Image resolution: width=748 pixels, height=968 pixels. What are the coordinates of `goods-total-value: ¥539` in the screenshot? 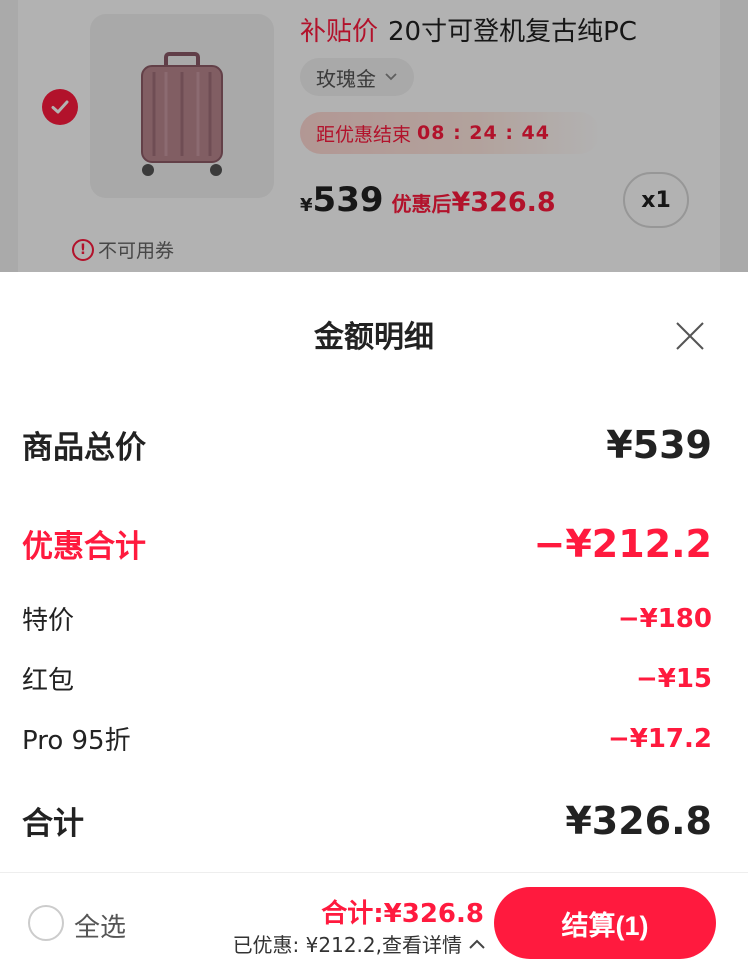 It's located at (659, 444).